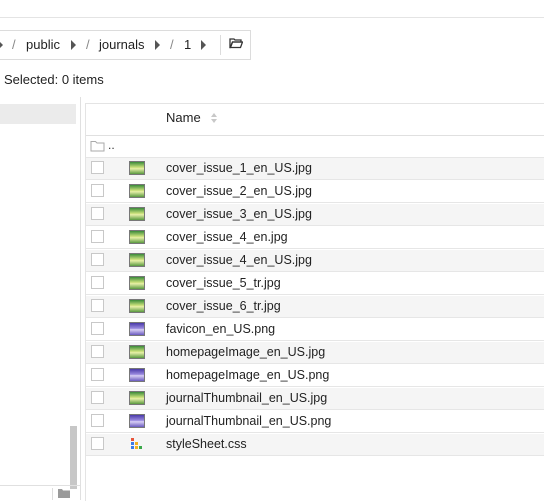  I want to click on file-name: cover_issue_3_en_US.jpg, so click(239, 214).